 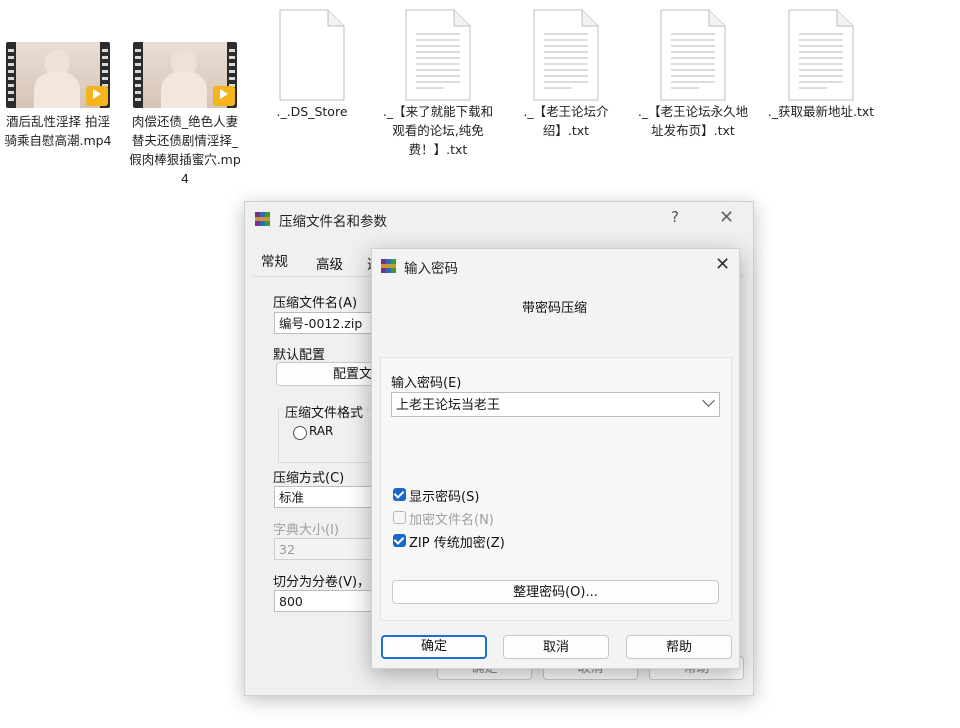 I want to click on archive-dialog-title: 压缩文件名和参数, so click(x=333, y=222).